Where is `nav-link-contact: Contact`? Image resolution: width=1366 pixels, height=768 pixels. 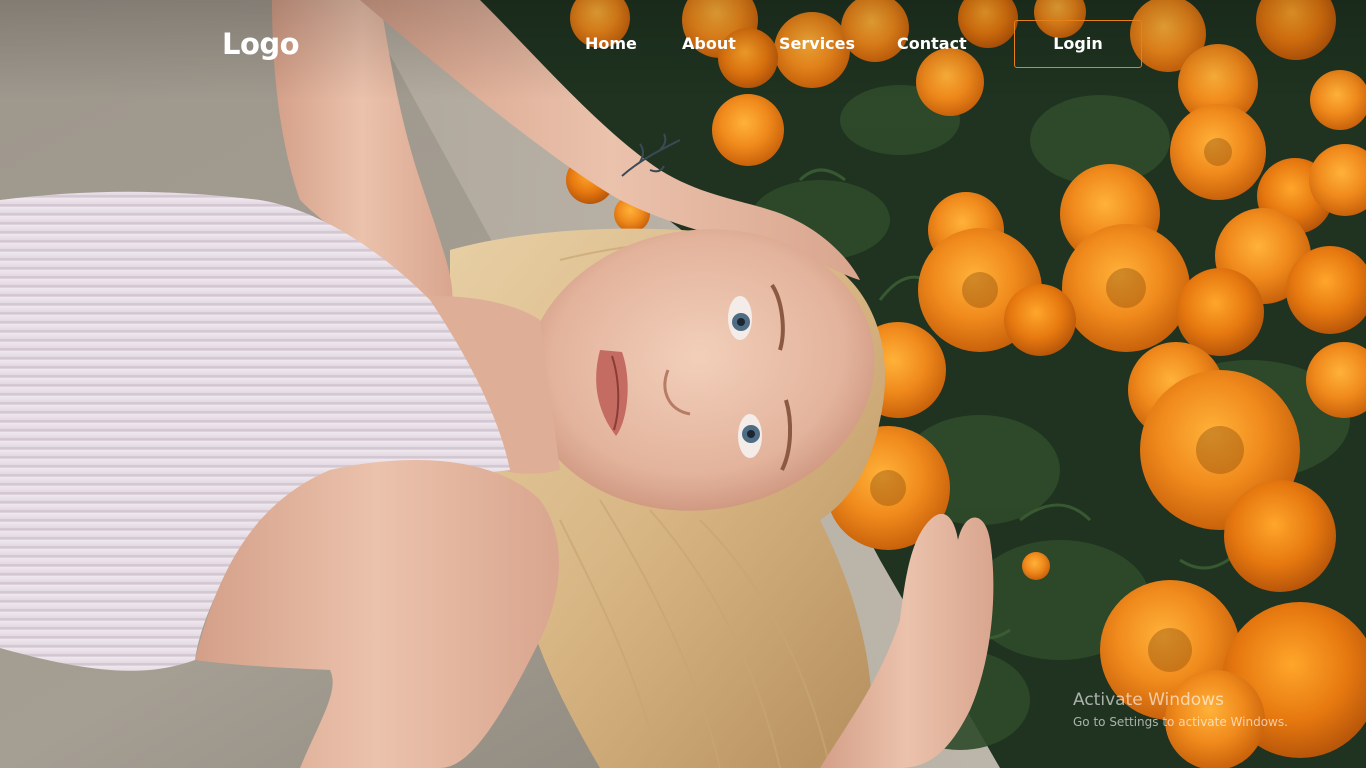
nav-link-contact: Contact is located at coordinates (932, 44).